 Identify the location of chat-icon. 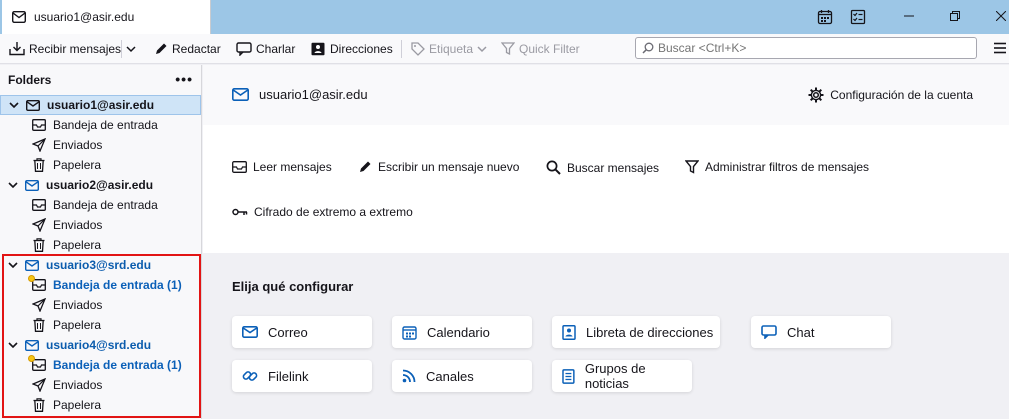
(769, 332).